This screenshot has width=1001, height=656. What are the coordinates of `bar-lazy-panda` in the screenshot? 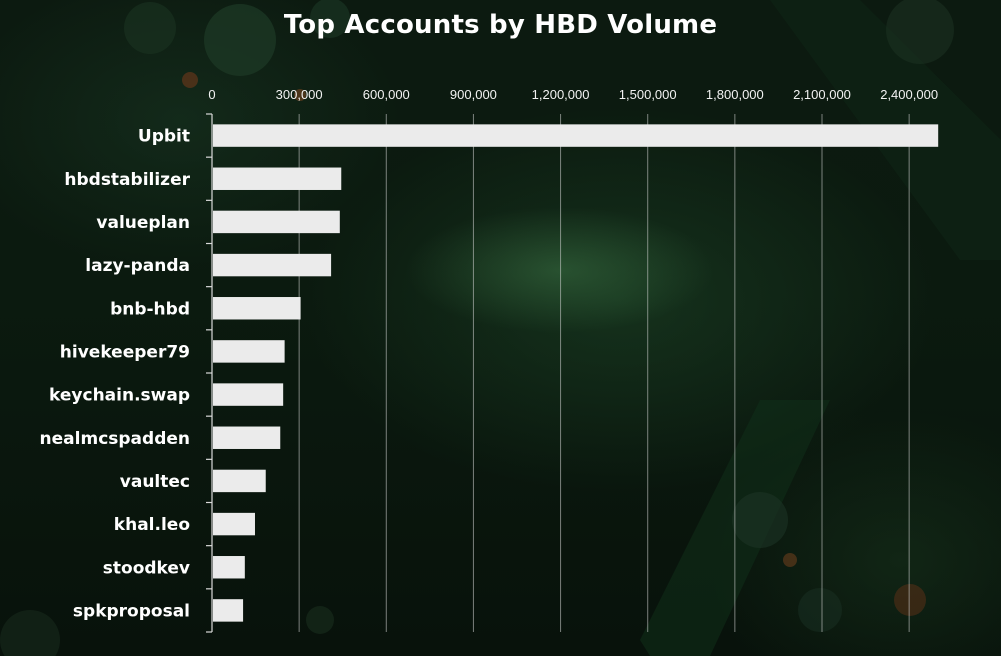 It's located at (272, 265).